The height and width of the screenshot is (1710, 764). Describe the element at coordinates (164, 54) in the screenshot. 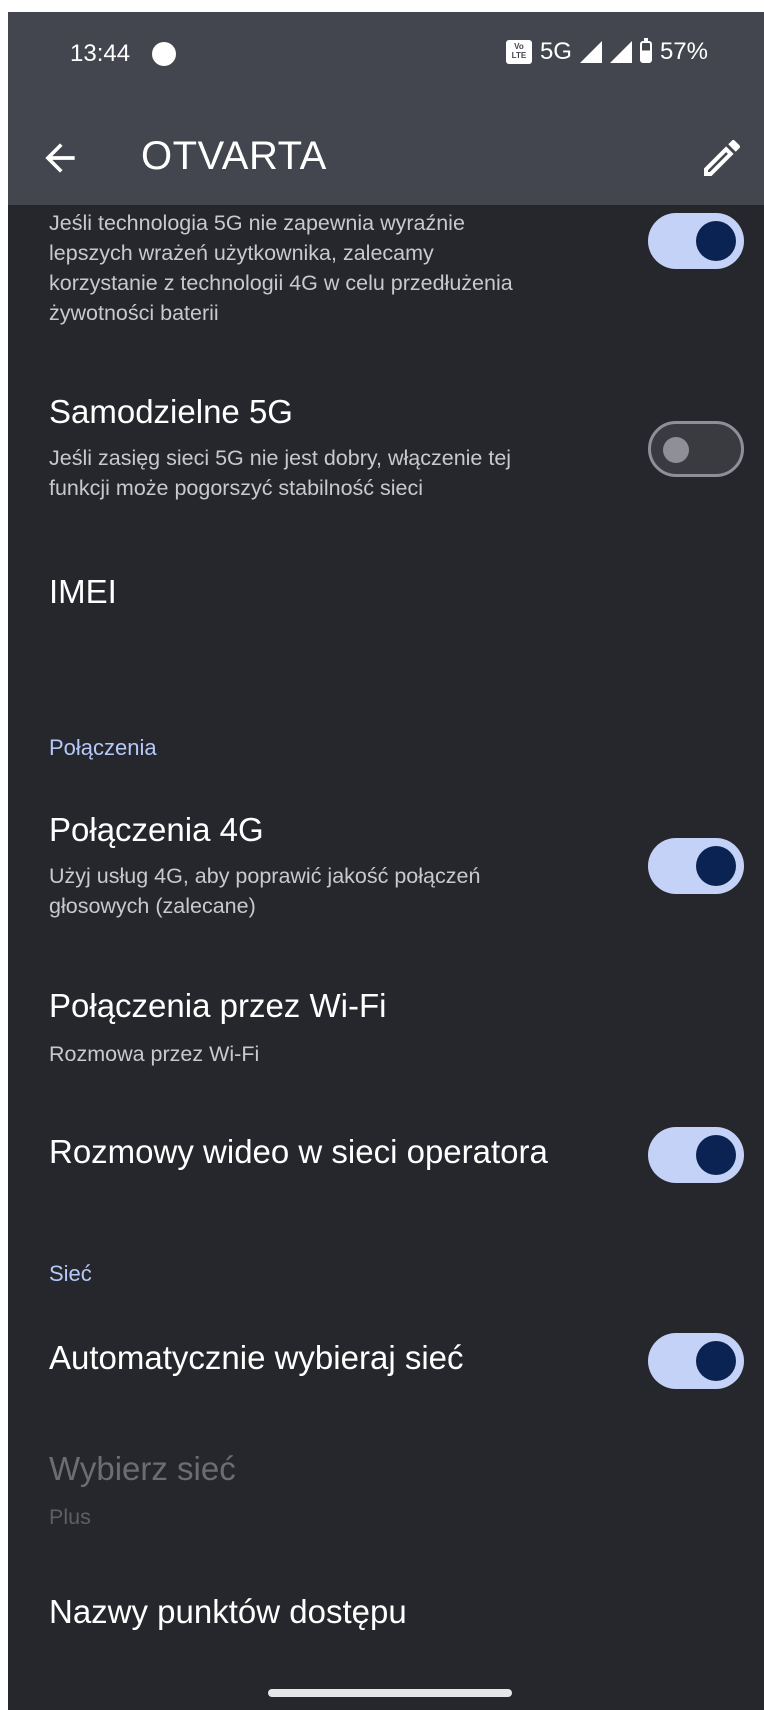

I see `notification-dot-icon` at that location.